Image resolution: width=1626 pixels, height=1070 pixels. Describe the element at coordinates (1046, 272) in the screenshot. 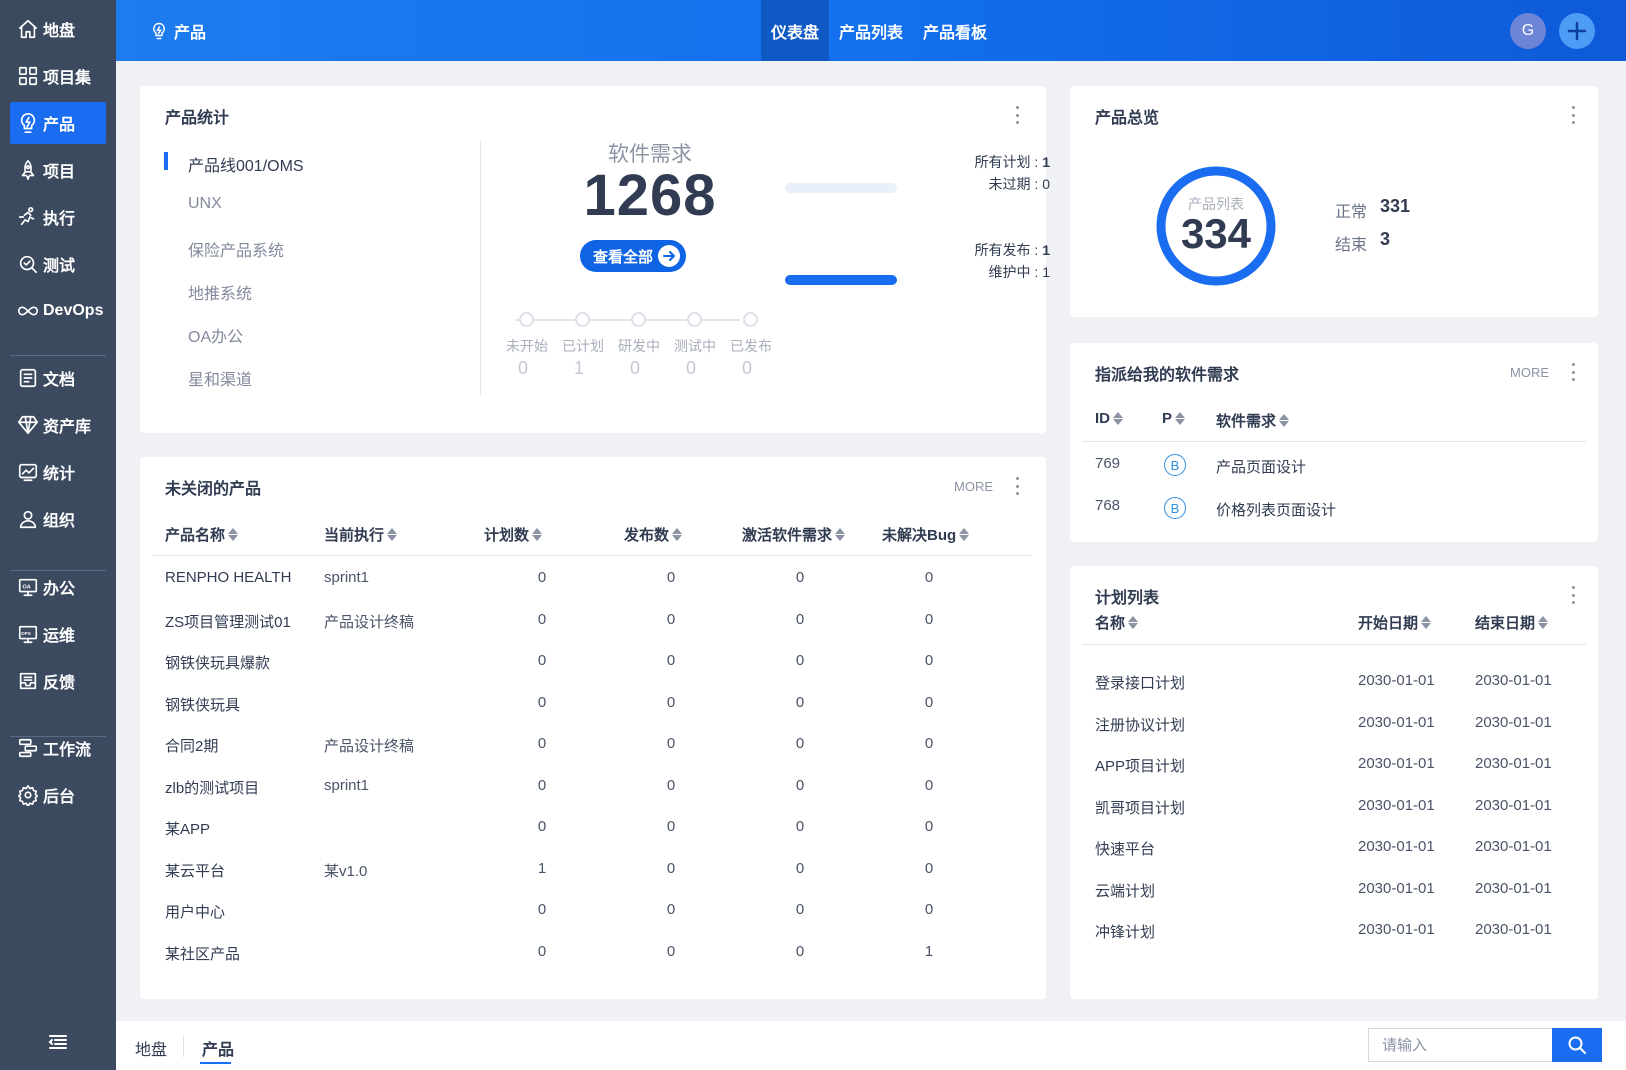

I see `maintaining-value: 1` at that location.